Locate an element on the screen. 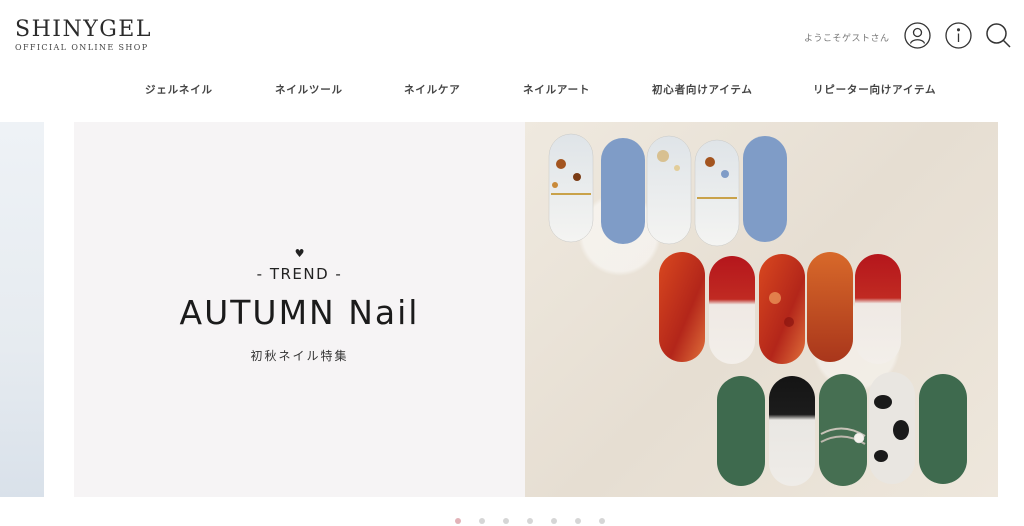  slider-pagination is located at coordinates (512, 522).